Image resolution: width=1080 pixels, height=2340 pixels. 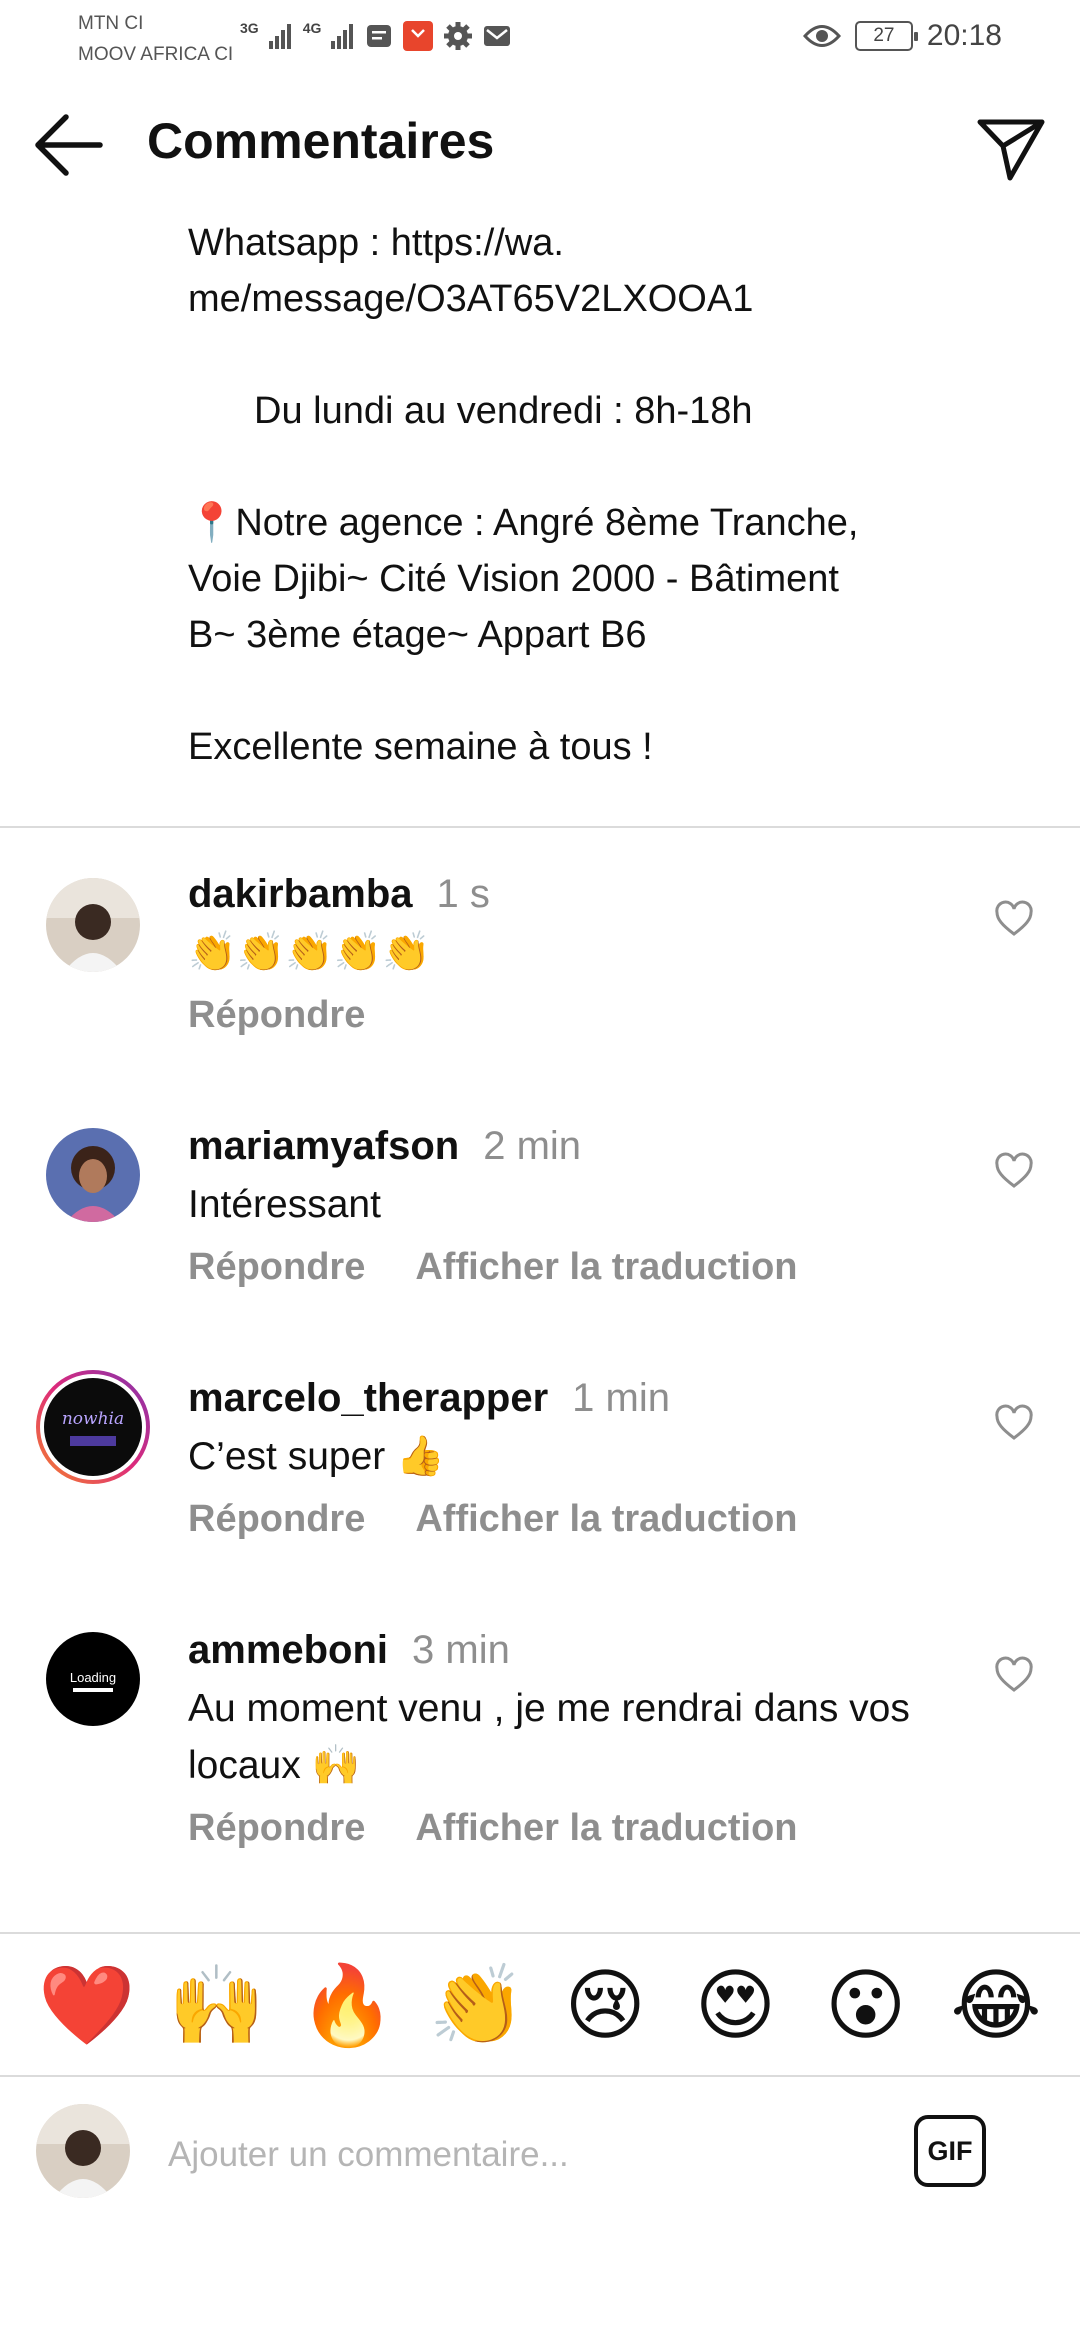 What do you see at coordinates (516, 2155) in the screenshot?
I see `comment-input` at bounding box center [516, 2155].